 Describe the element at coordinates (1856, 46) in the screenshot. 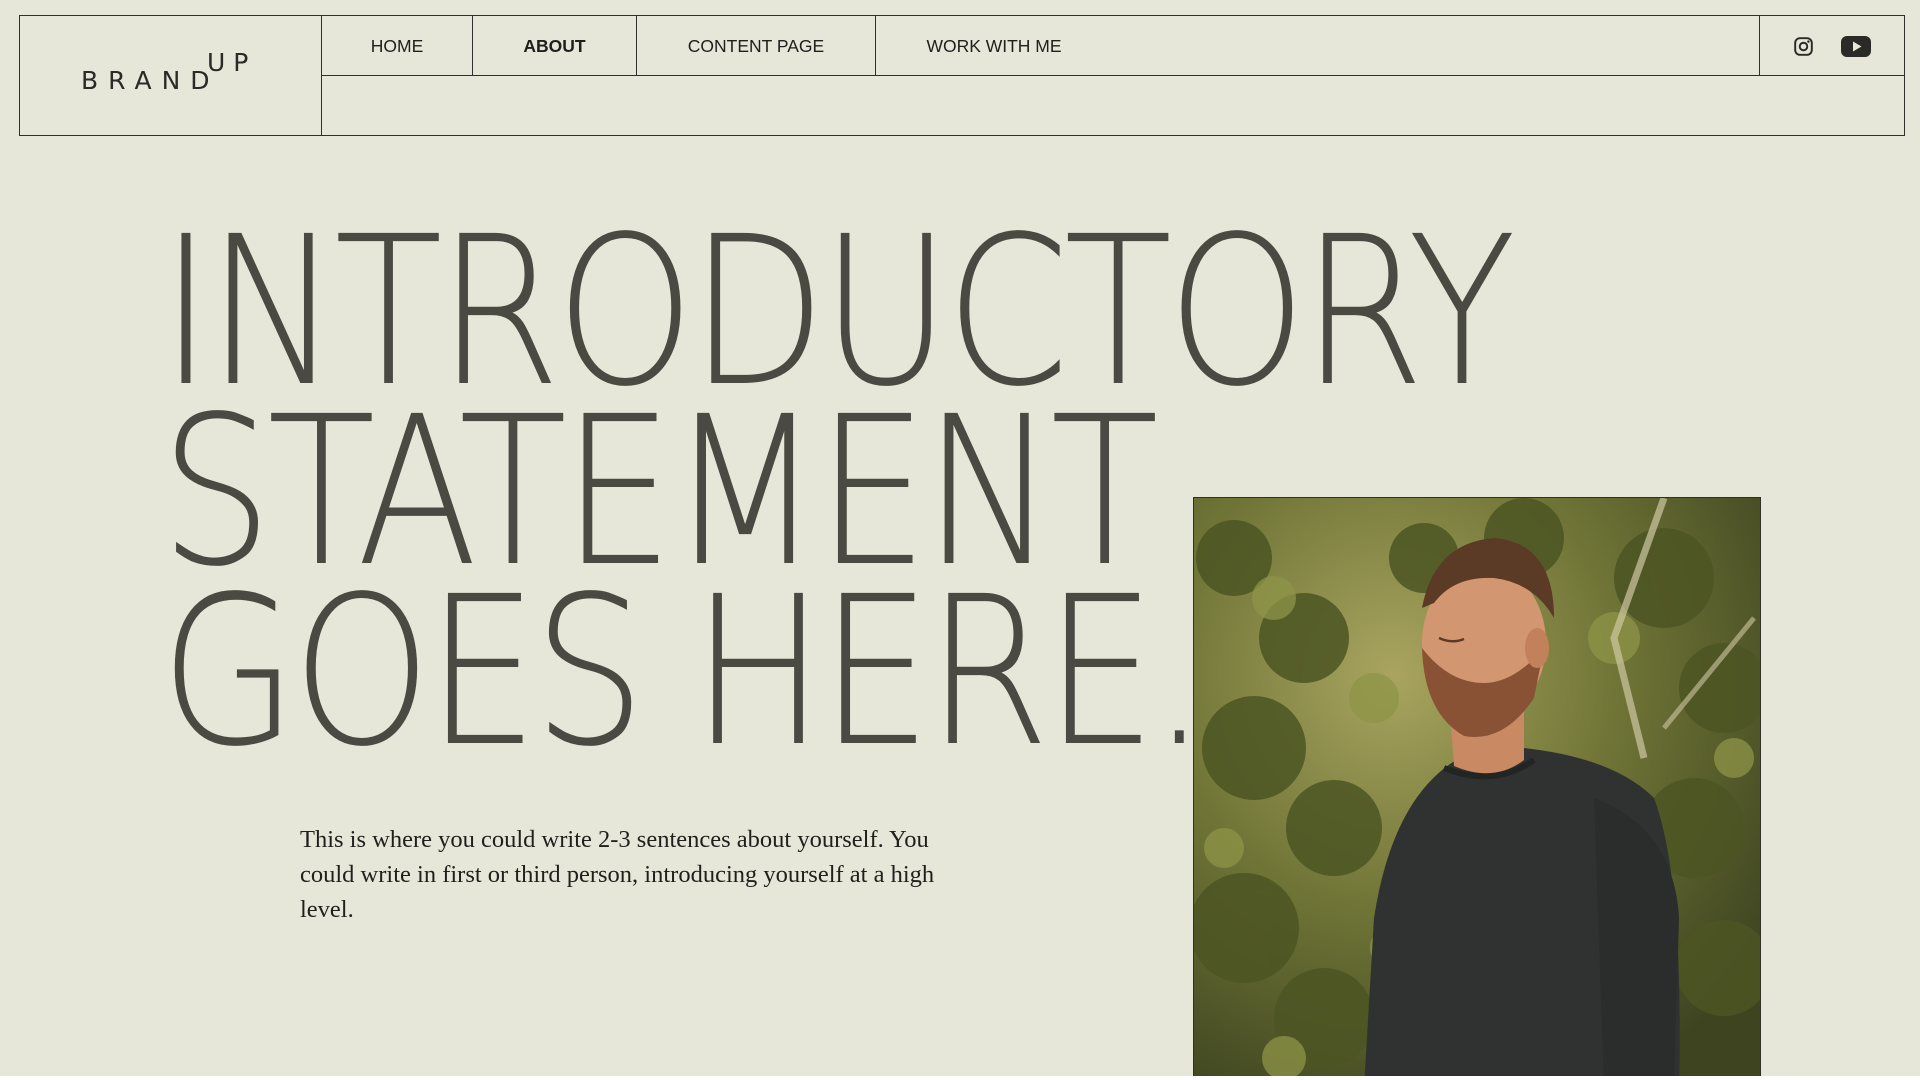

I see `youtube-icon` at that location.